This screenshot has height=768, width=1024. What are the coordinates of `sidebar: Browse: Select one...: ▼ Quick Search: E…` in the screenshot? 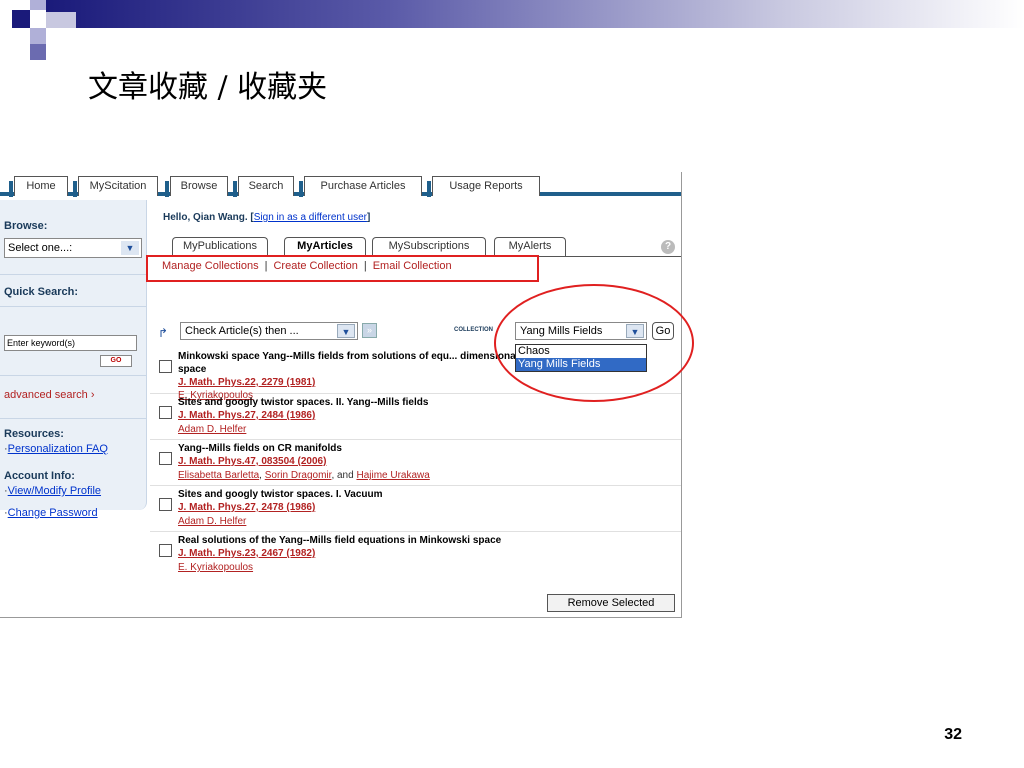 It's located at (73, 359).